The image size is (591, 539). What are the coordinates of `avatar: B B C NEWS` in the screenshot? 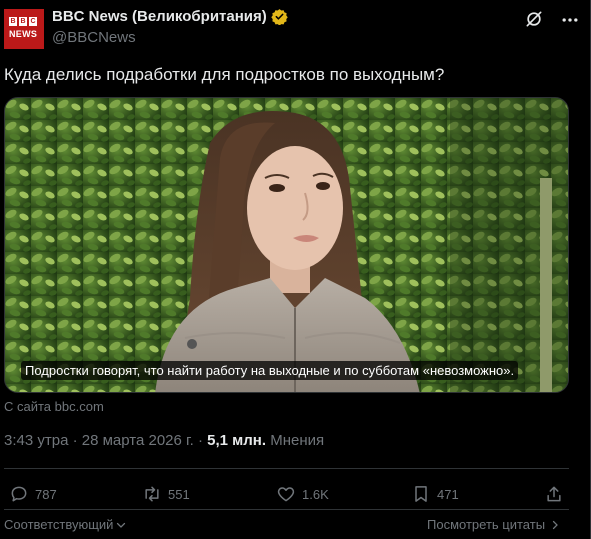 It's located at (24, 29).